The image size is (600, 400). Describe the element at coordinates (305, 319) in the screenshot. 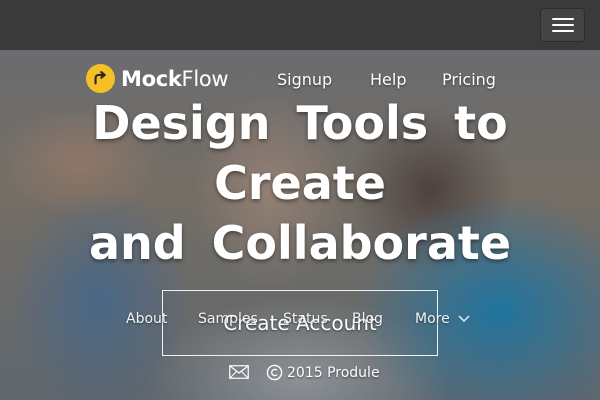

I see `footer-status-link: Status` at that location.